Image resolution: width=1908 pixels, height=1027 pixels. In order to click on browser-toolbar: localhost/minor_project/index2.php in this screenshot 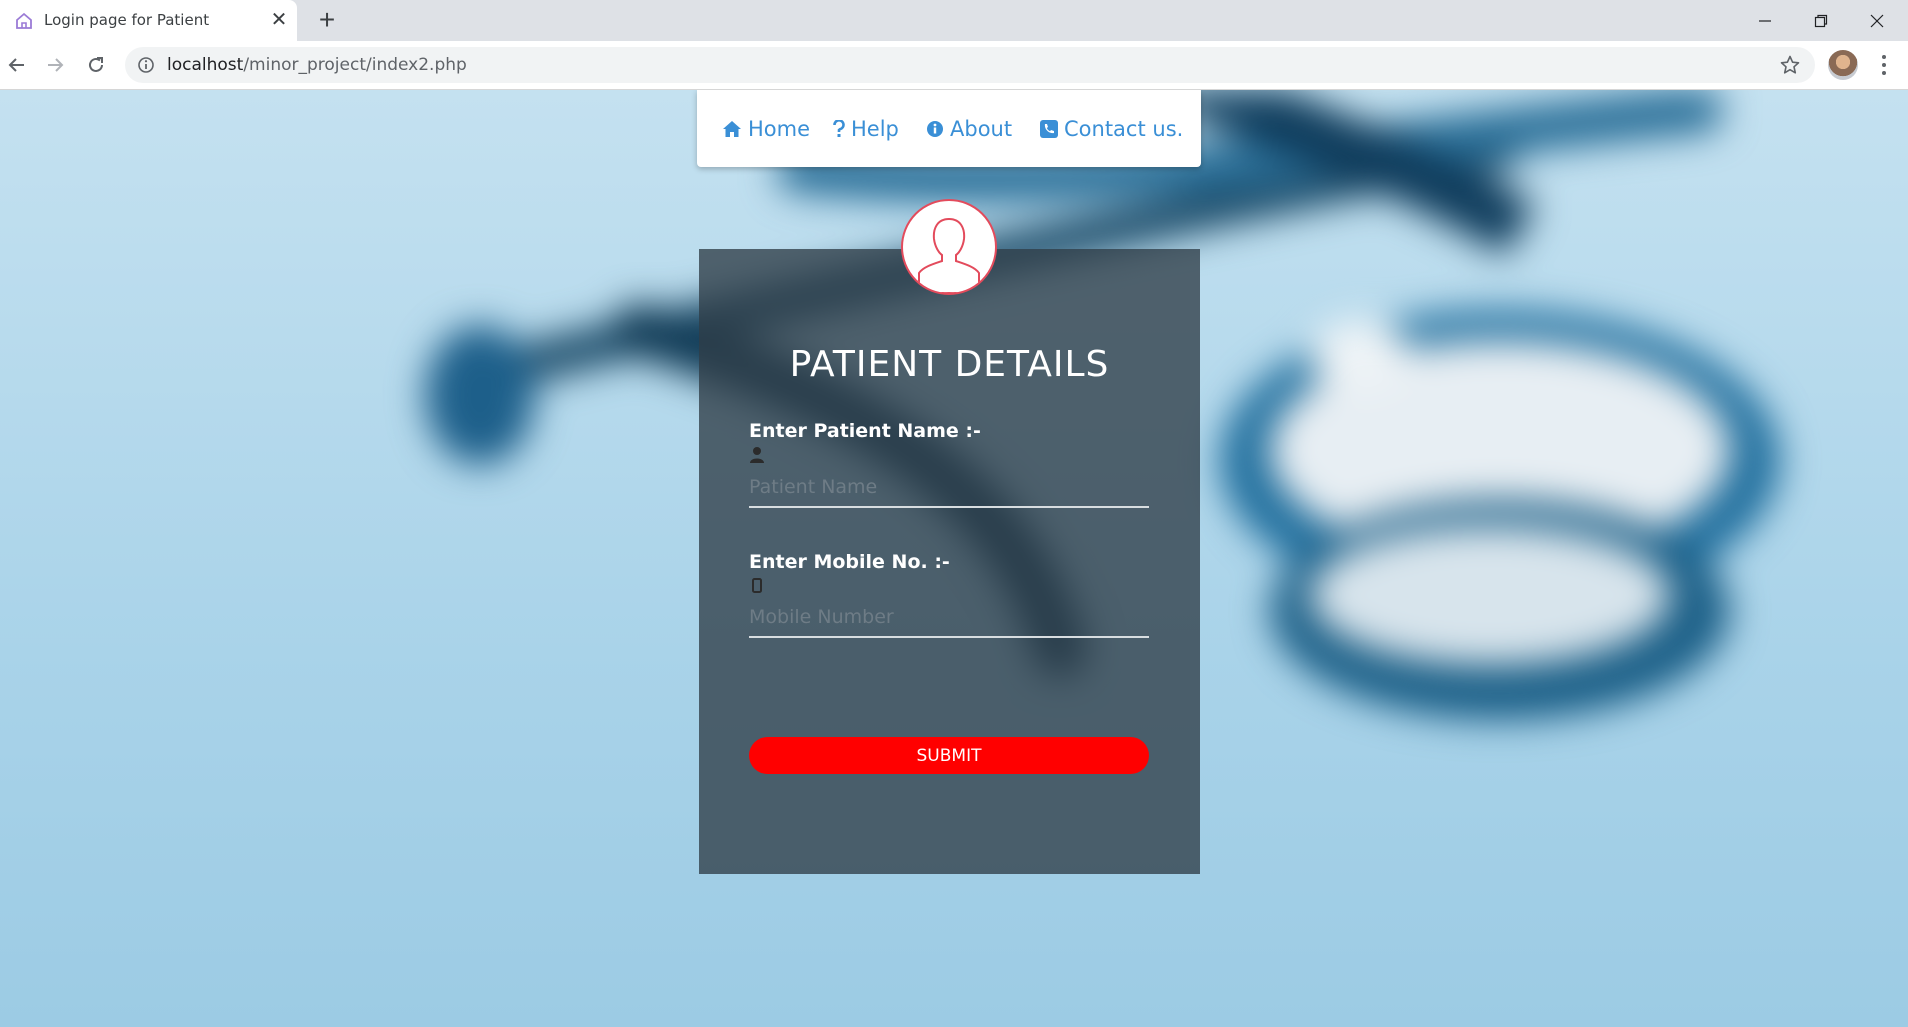, I will do `click(954, 65)`.